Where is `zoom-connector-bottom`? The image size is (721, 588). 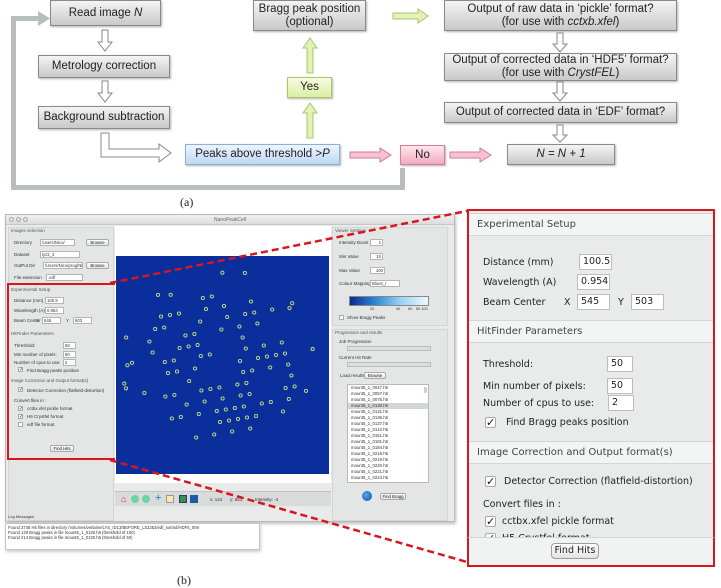
zoom-connector-bottom is located at coordinates (288, 511).